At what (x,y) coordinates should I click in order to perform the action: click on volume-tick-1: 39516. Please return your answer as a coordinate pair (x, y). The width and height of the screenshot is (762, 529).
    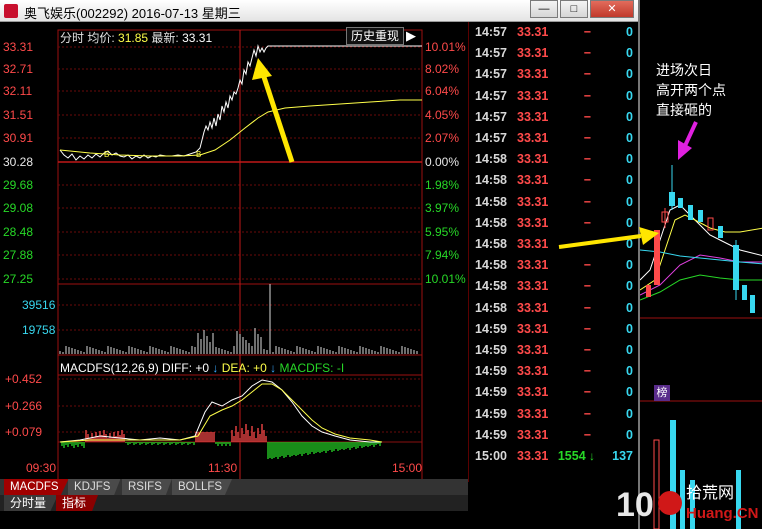
    Looking at the image, I should click on (39, 305).